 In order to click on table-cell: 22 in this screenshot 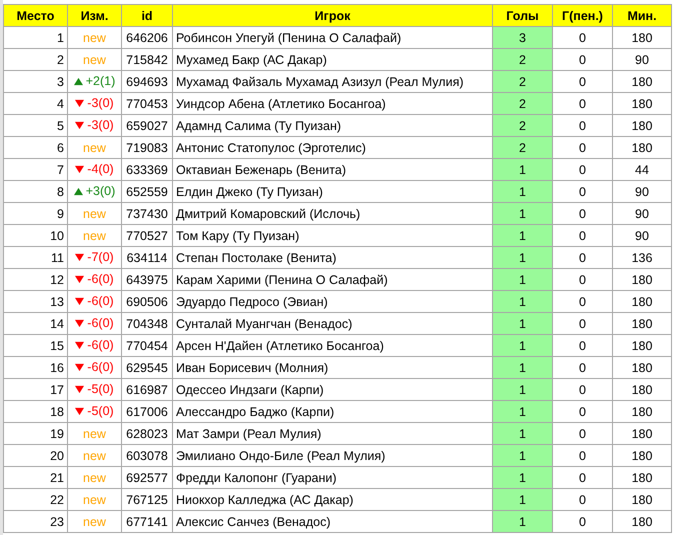, I will do `click(36, 499)`.